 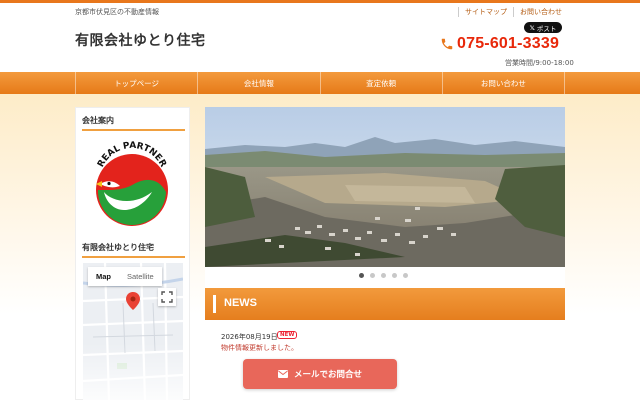 I want to click on phone-number: 075-601-3339, so click(x=508, y=43).